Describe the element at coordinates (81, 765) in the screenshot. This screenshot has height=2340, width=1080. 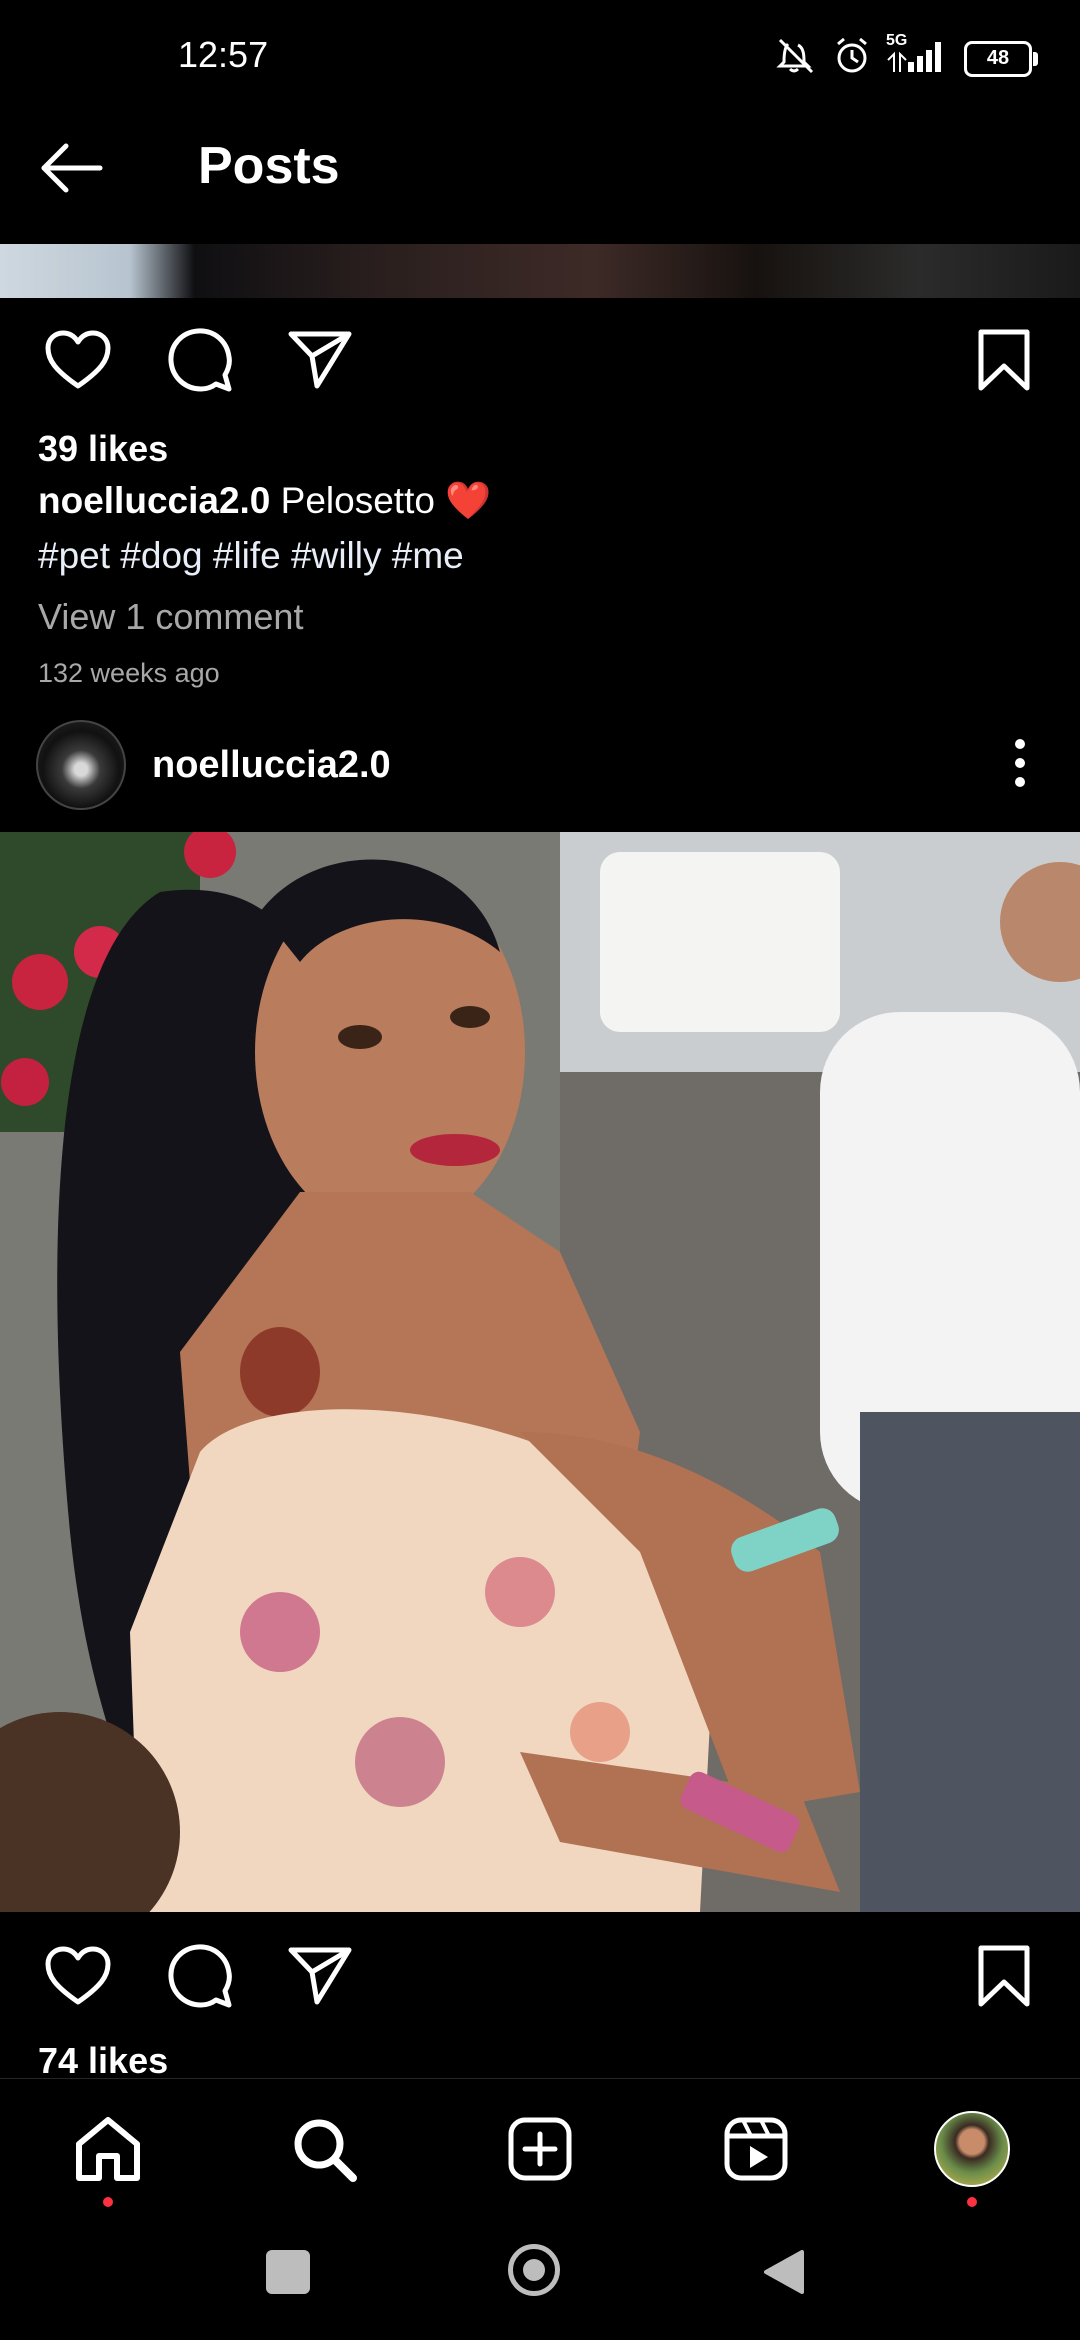
I see `avatar` at that location.